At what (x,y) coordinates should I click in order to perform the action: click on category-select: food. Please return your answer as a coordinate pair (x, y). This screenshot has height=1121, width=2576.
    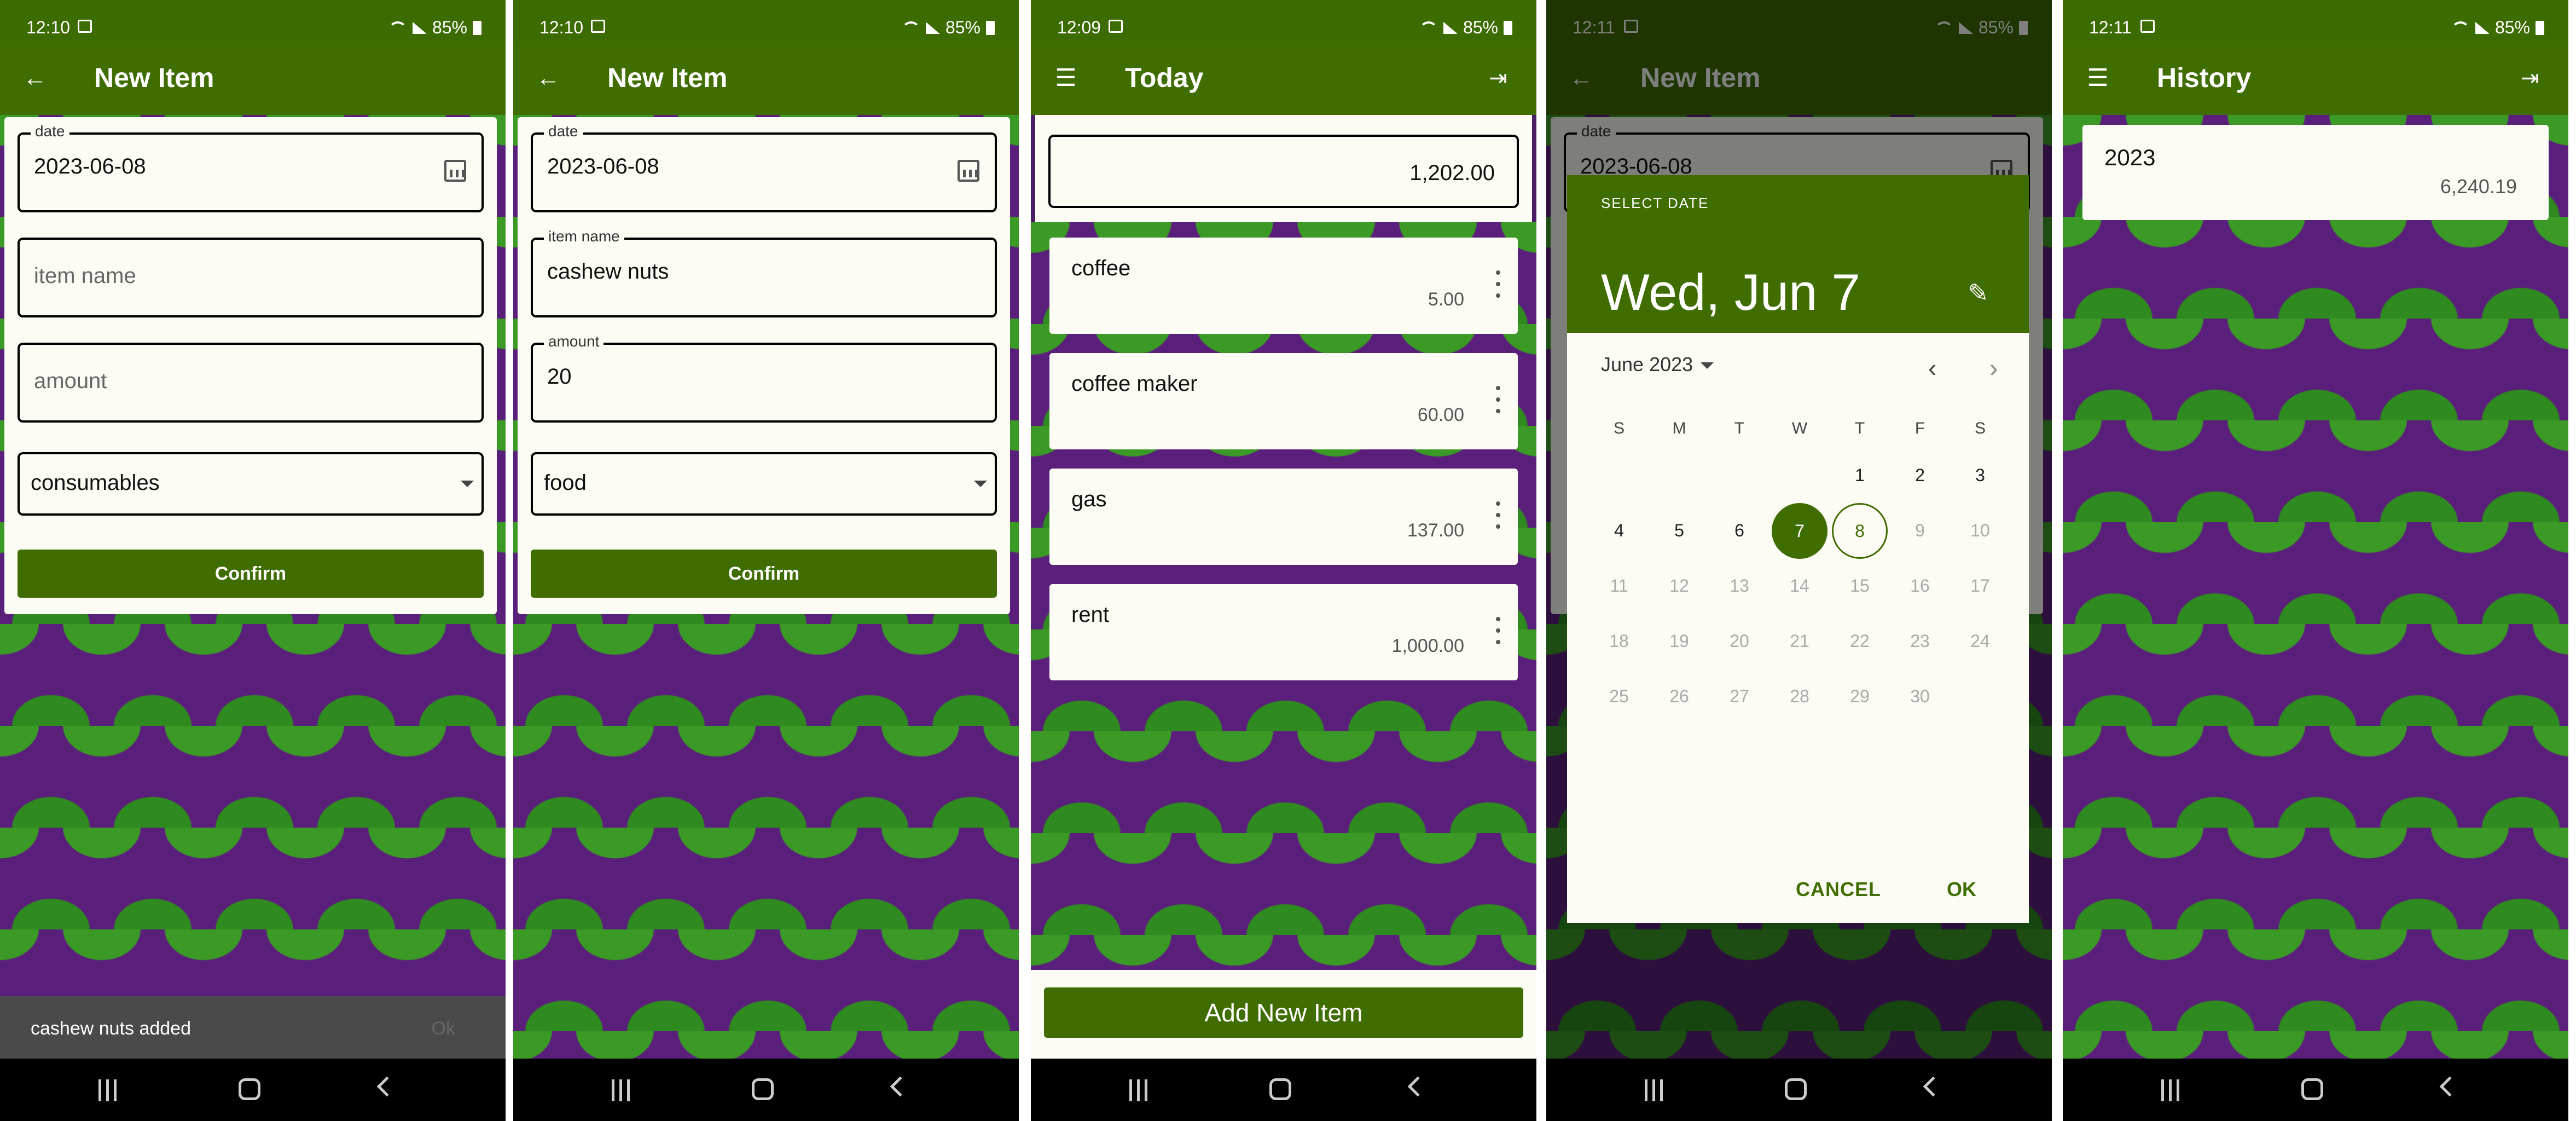
    Looking at the image, I should click on (764, 484).